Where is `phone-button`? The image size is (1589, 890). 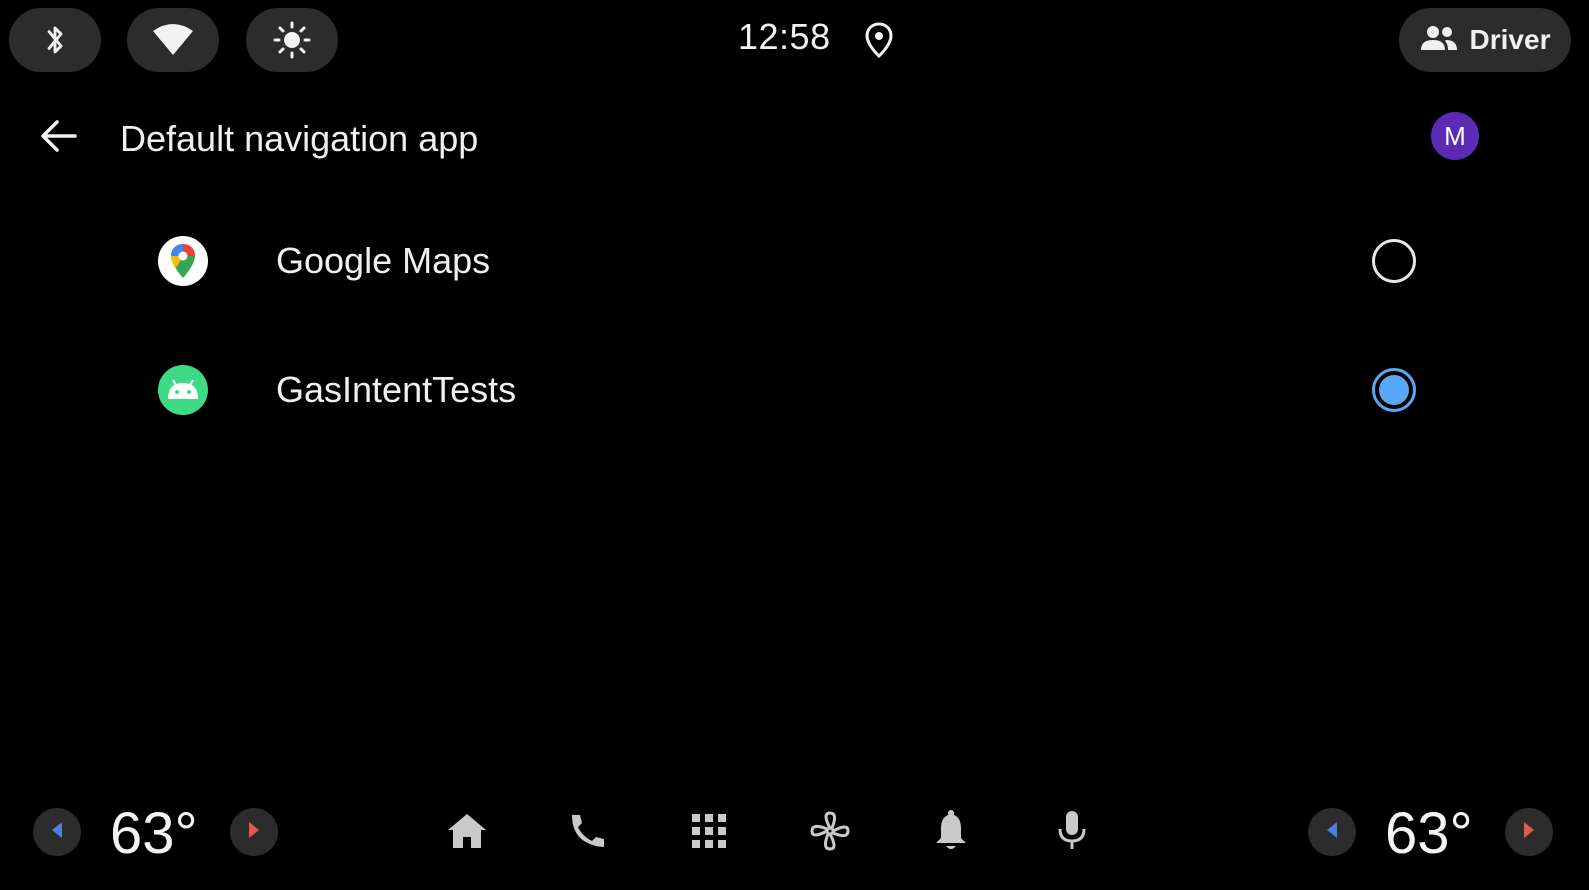
phone-button is located at coordinates (588, 833).